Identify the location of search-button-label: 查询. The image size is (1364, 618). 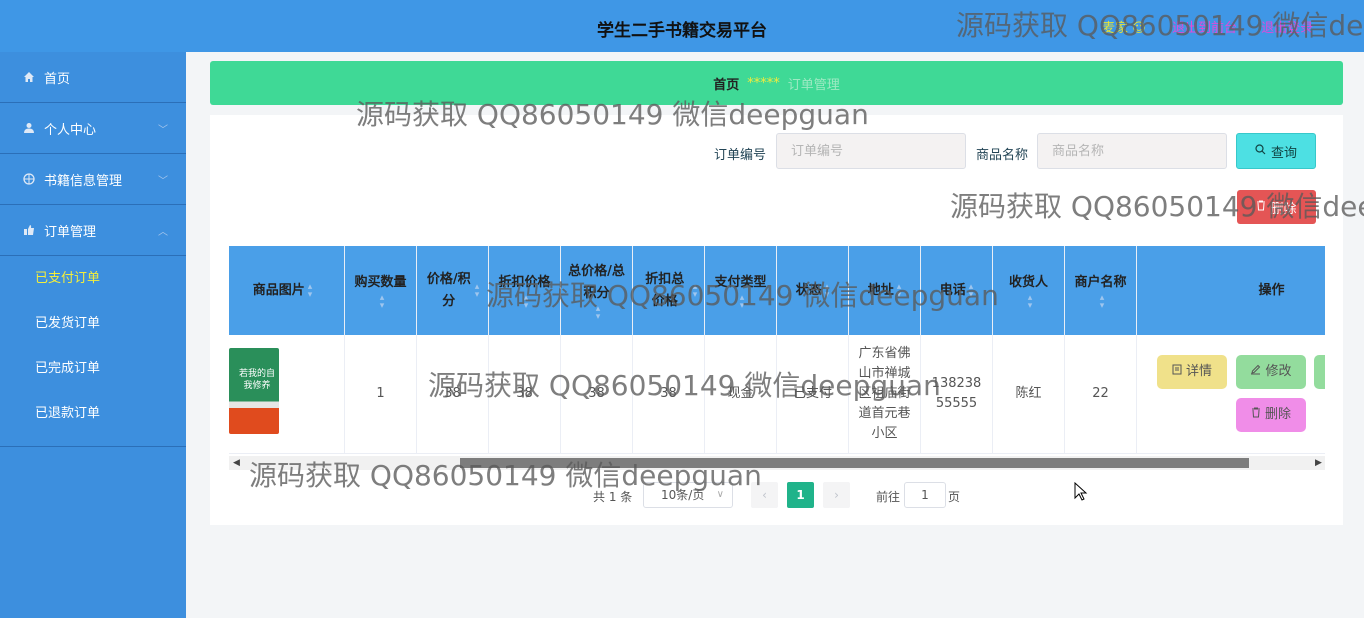
(1283, 153).